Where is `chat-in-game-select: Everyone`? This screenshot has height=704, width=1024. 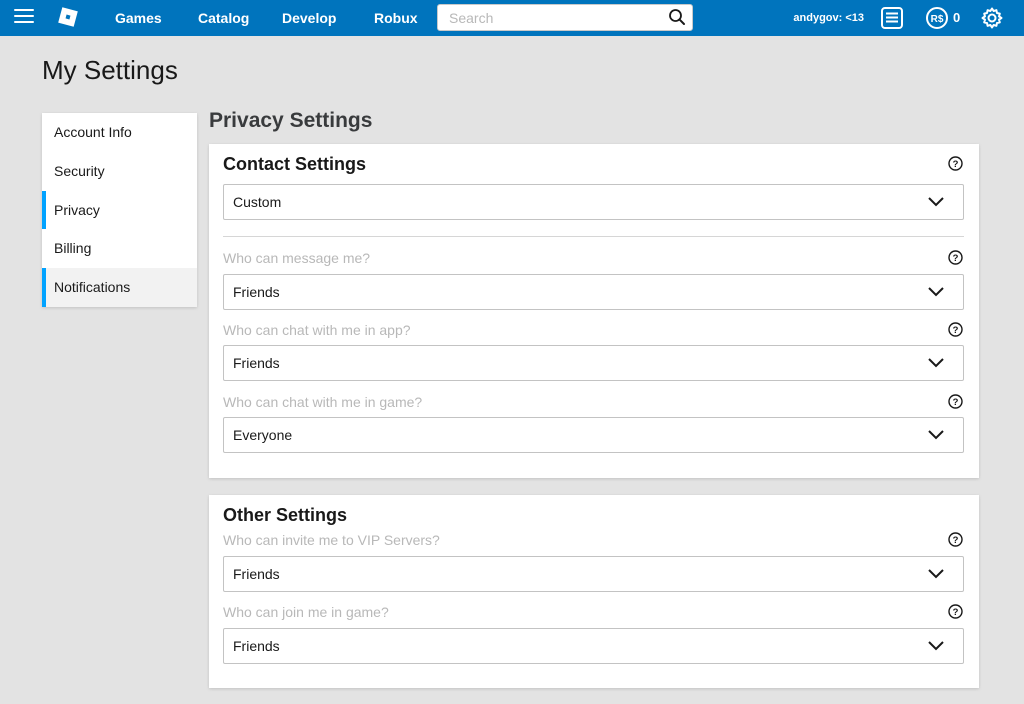
chat-in-game-select: Everyone is located at coordinates (593, 435).